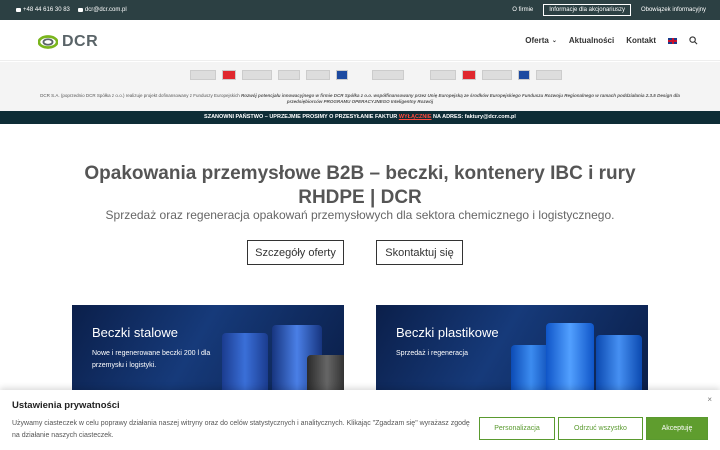 Image resolution: width=720 pixels, height=450 pixels. I want to click on contact-button: Skontaktuj się, so click(419, 252).